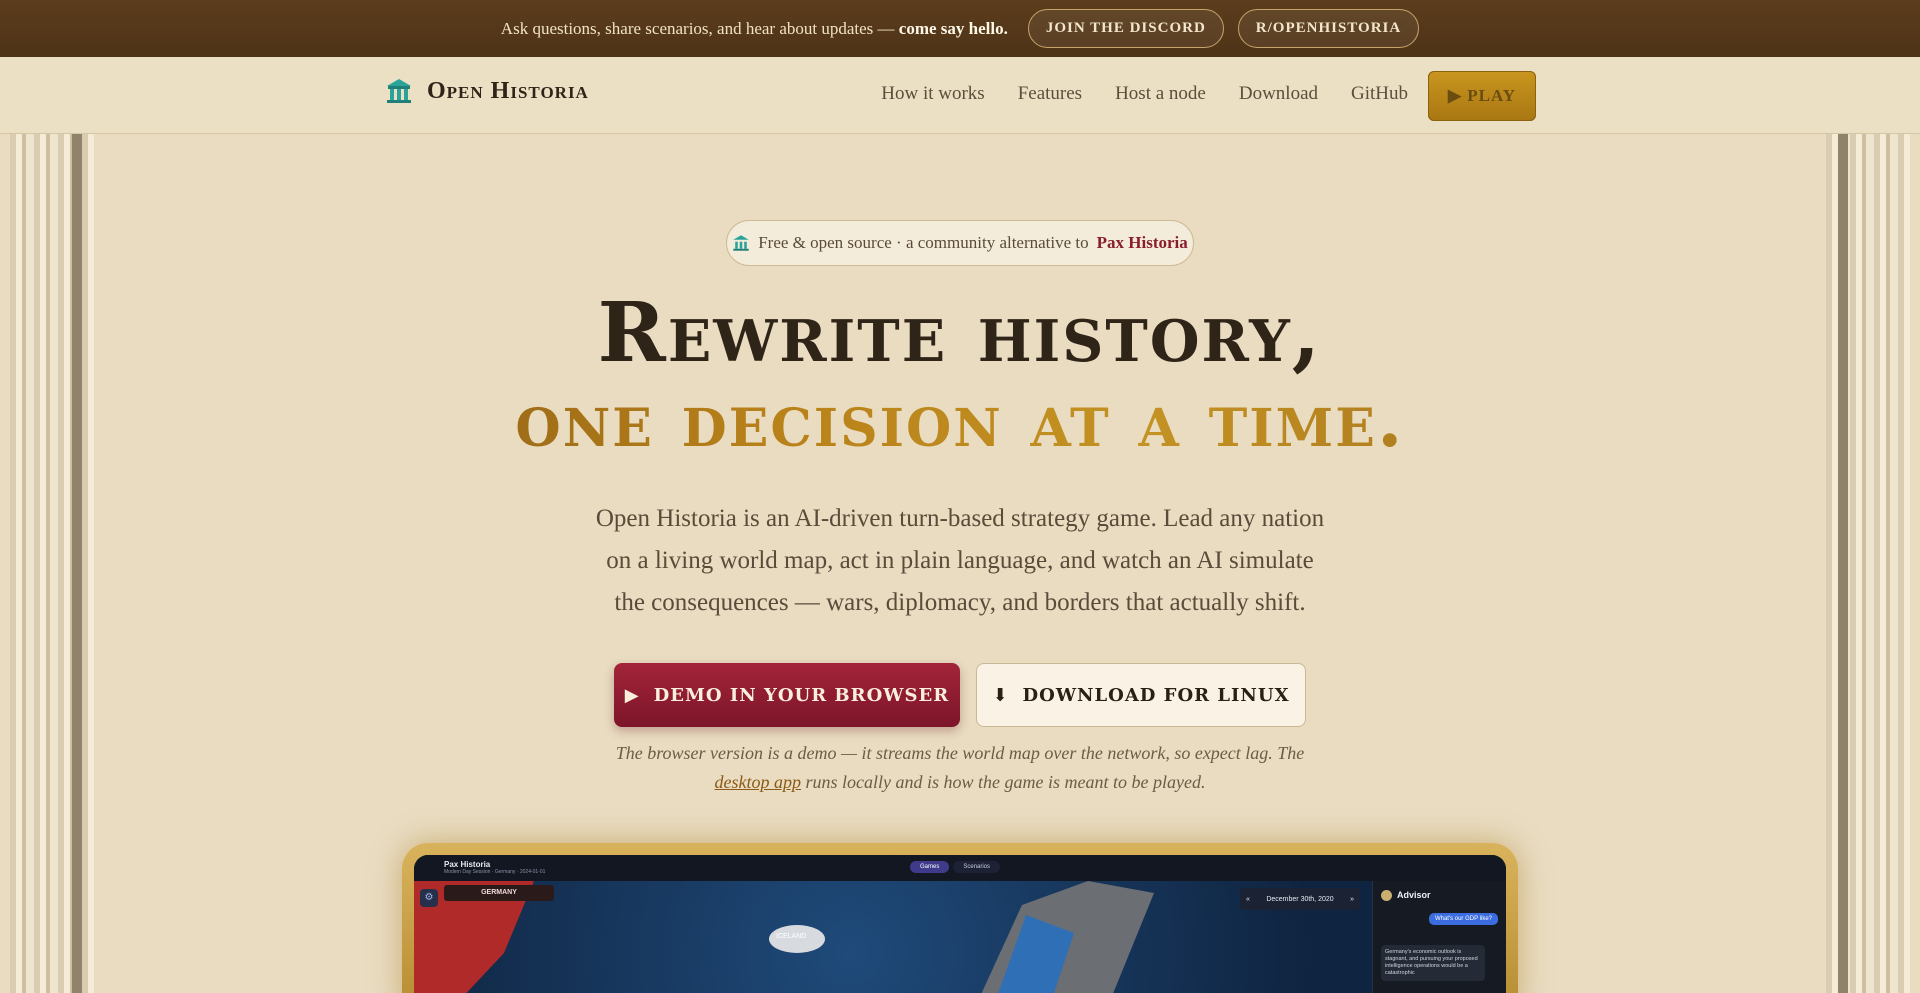 This screenshot has height=993, width=1920. Describe the element at coordinates (953, 28) in the screenshot. I see `announcement-emphasis: come say hello.` at that location.